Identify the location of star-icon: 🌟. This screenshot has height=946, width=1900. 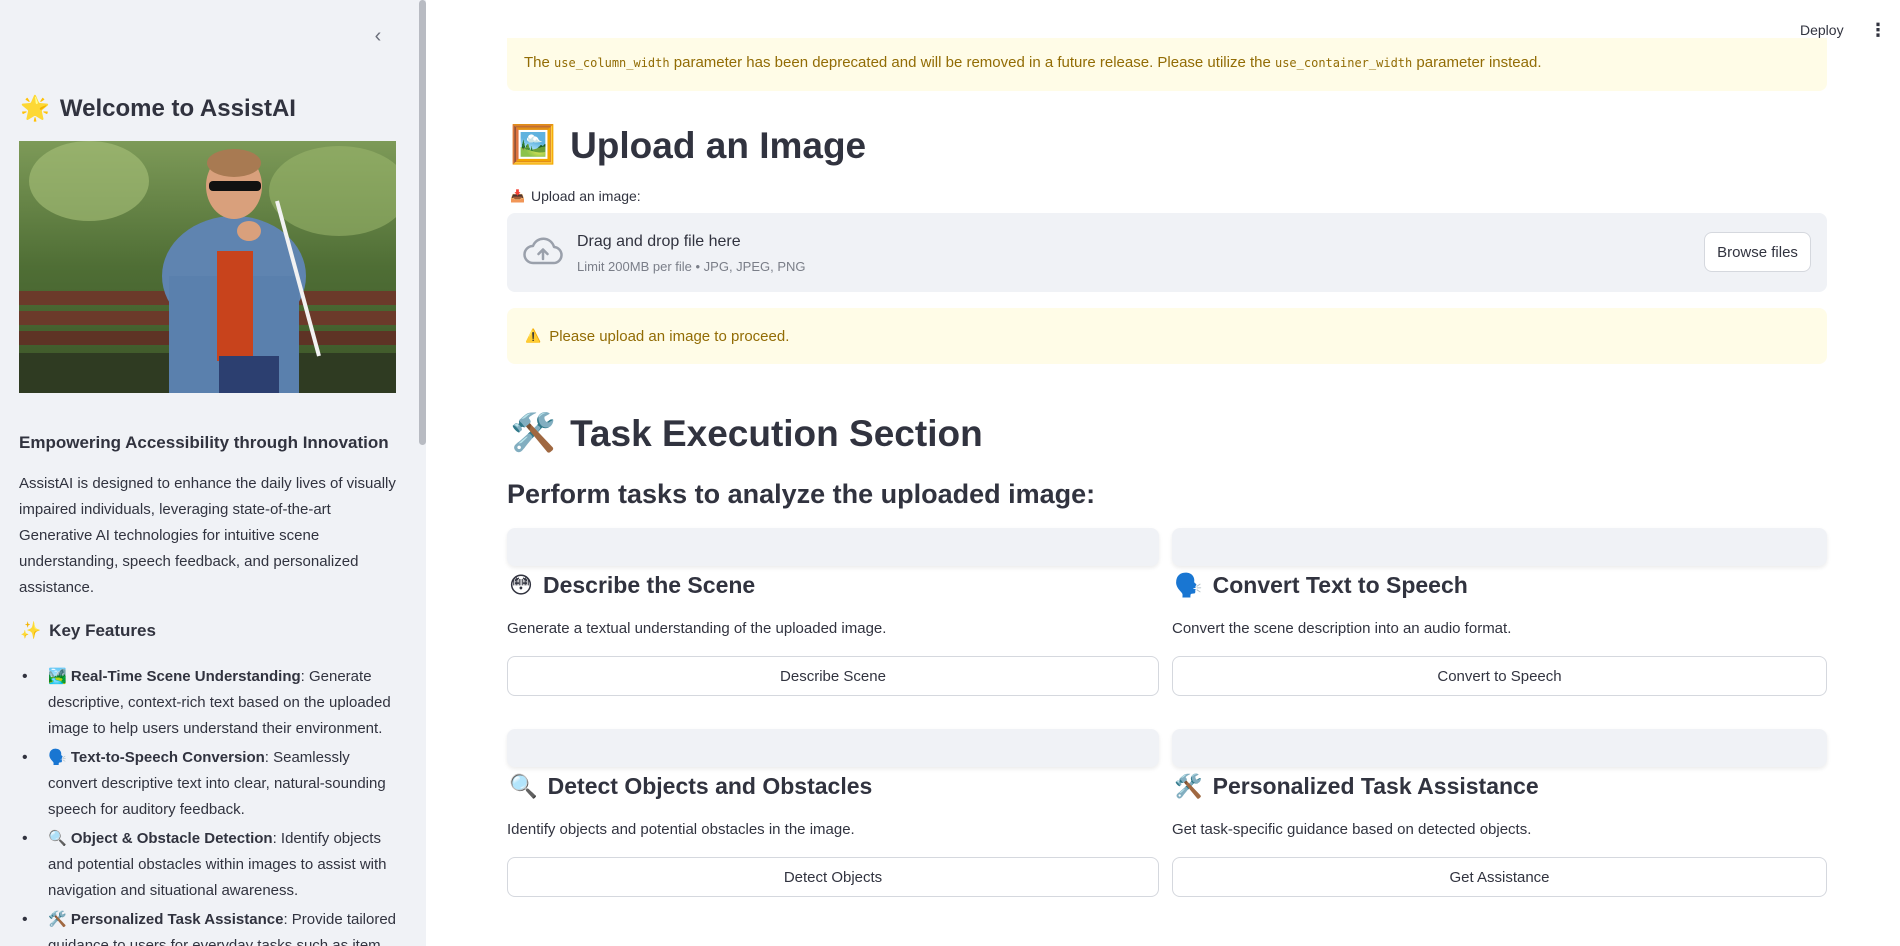
(35, 108).